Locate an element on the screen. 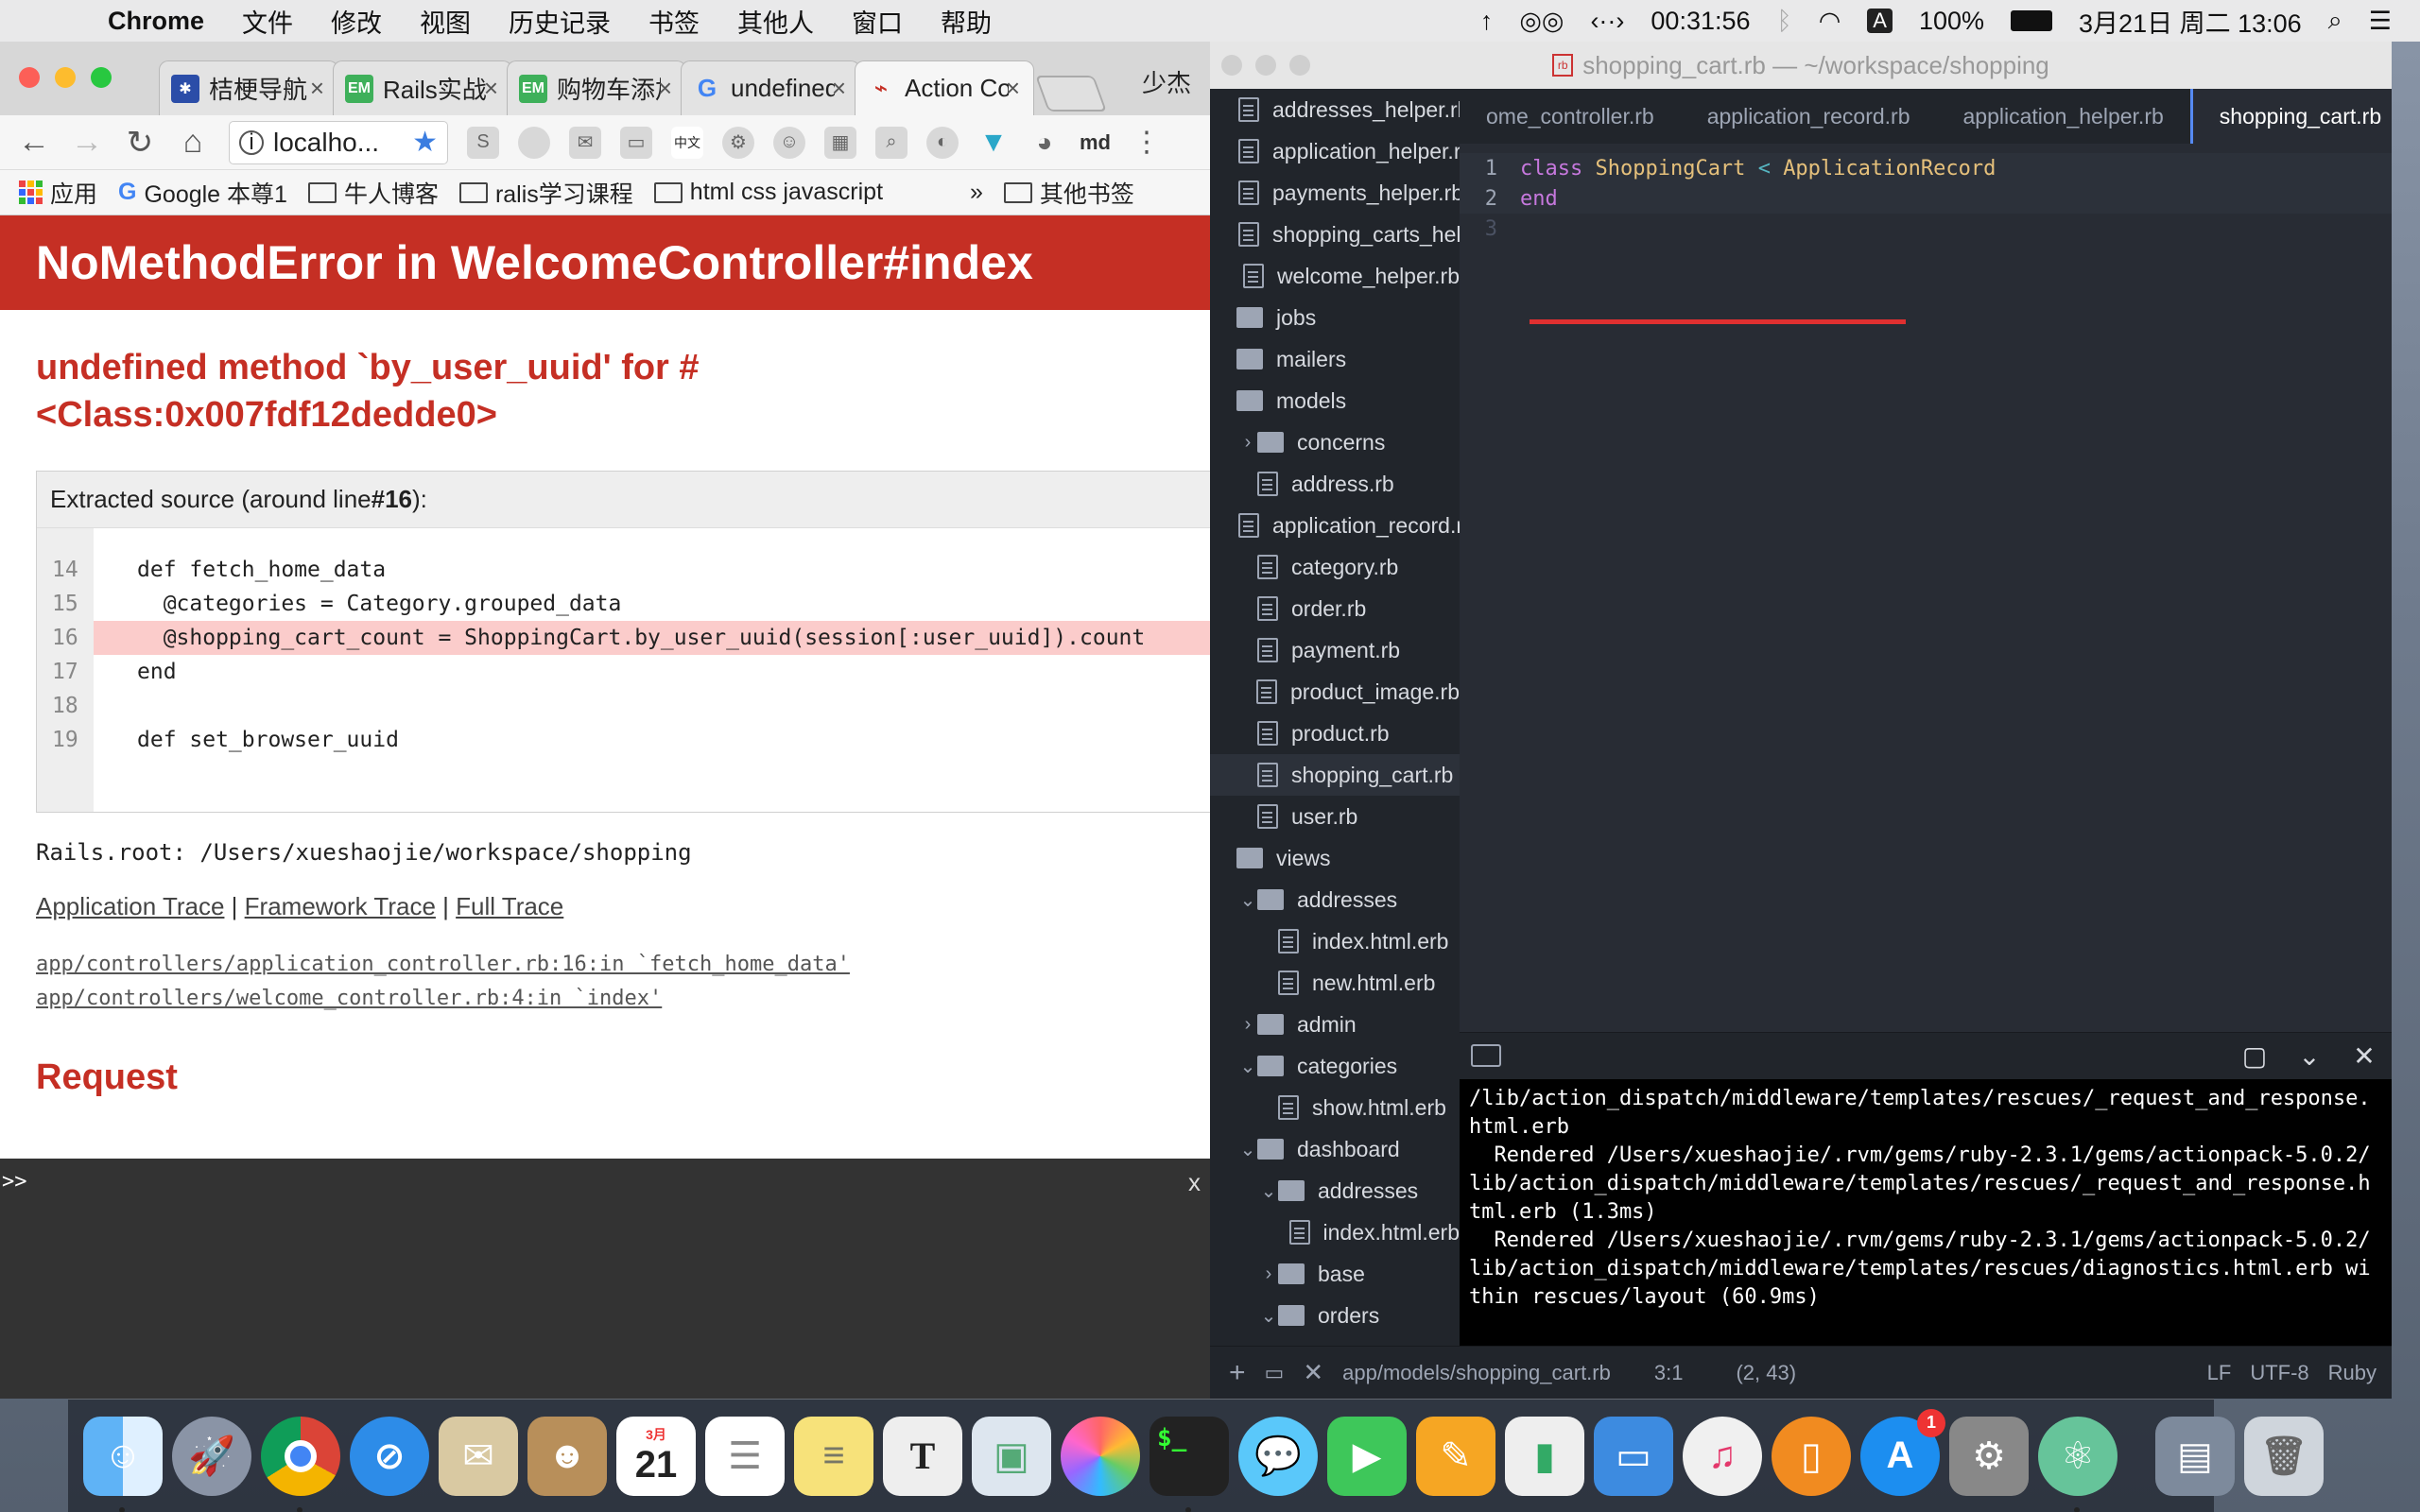  keynote-icon: ▭ is located at coordinates (1633, 1456).